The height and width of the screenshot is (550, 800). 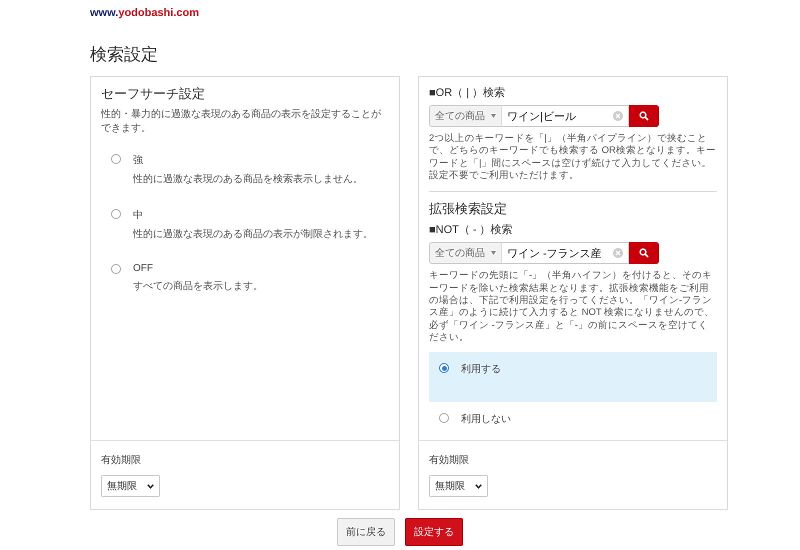 I want to click on search-field: ワイン -フランス産, so click(x=565, y=253).